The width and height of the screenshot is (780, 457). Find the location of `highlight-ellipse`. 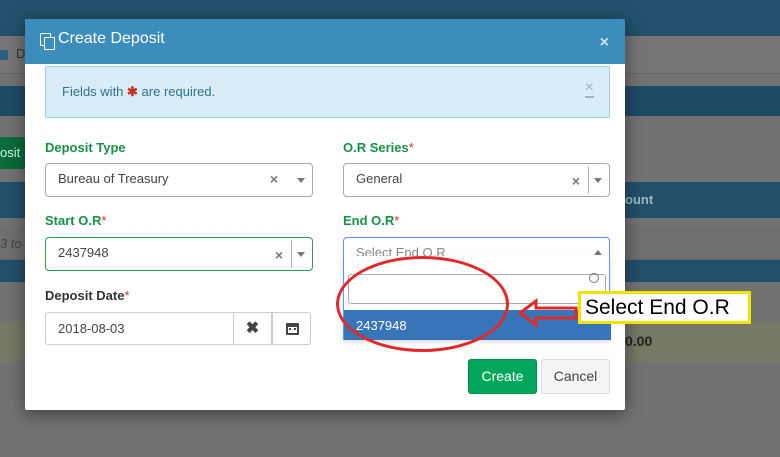

highlight-ellipse is located at coordinates (422, 304).